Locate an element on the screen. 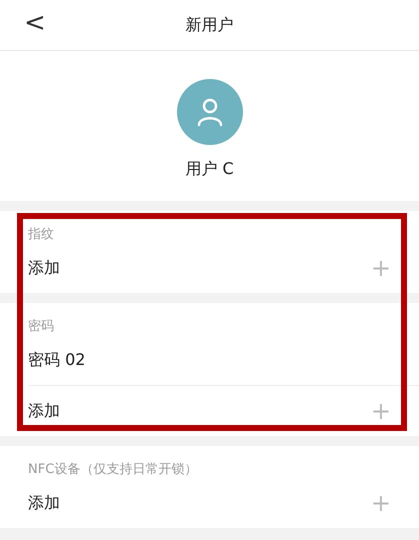 This screenshot has height=540, width=419. section-label: 指纹 is located at coordinates (41, 234).